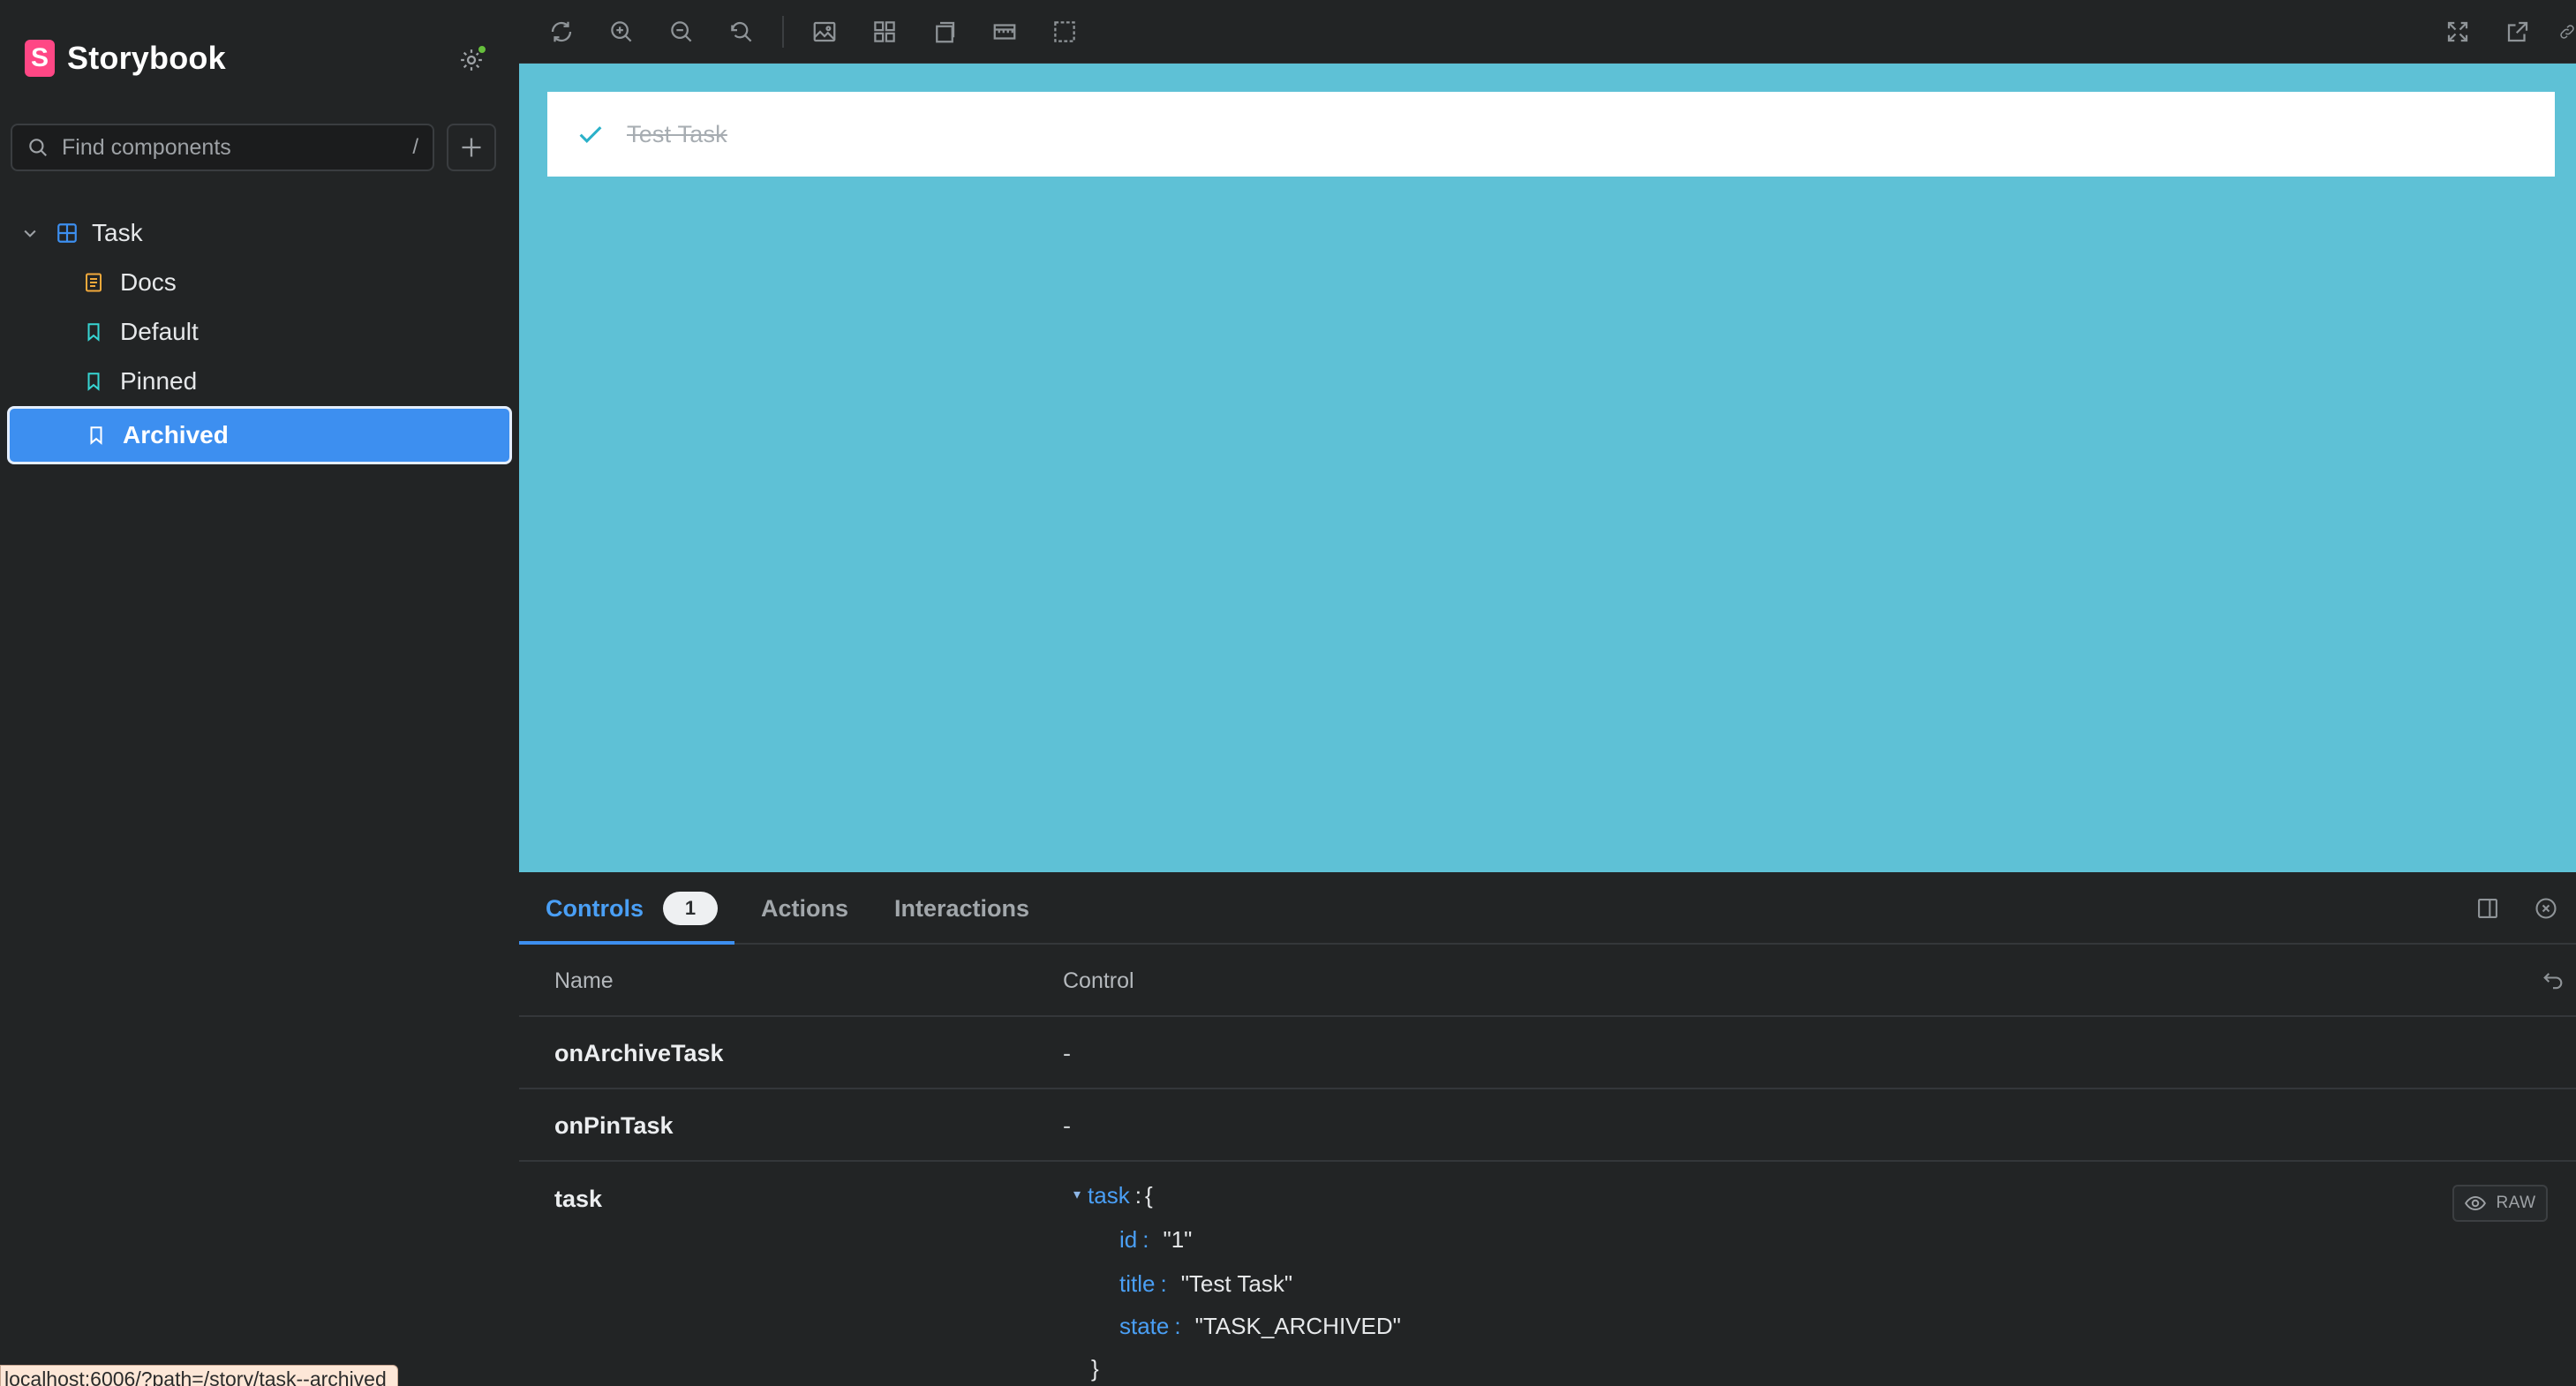 This screenshot has height=1386, width=2576. I want to click on sidebar-layout-icon, so click(2488, 909).